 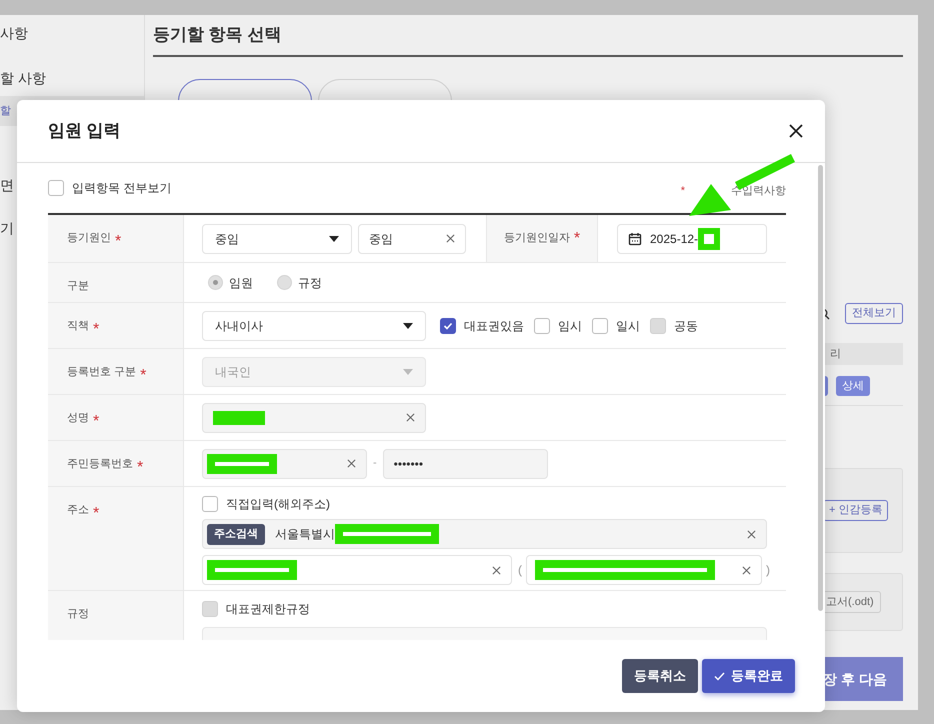 I want to click on field-label: 등기원인일자, so click(x=537, y=238).